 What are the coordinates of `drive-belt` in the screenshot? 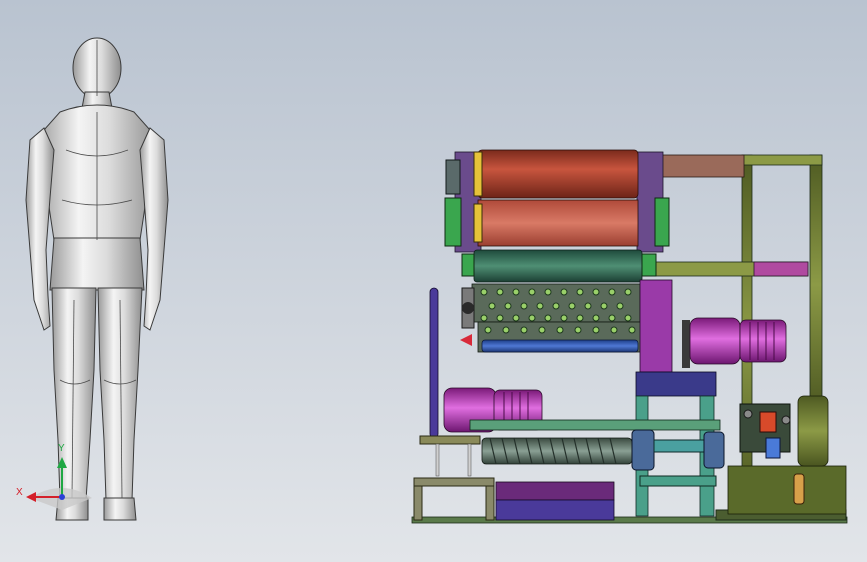 It's located at (434, 363).